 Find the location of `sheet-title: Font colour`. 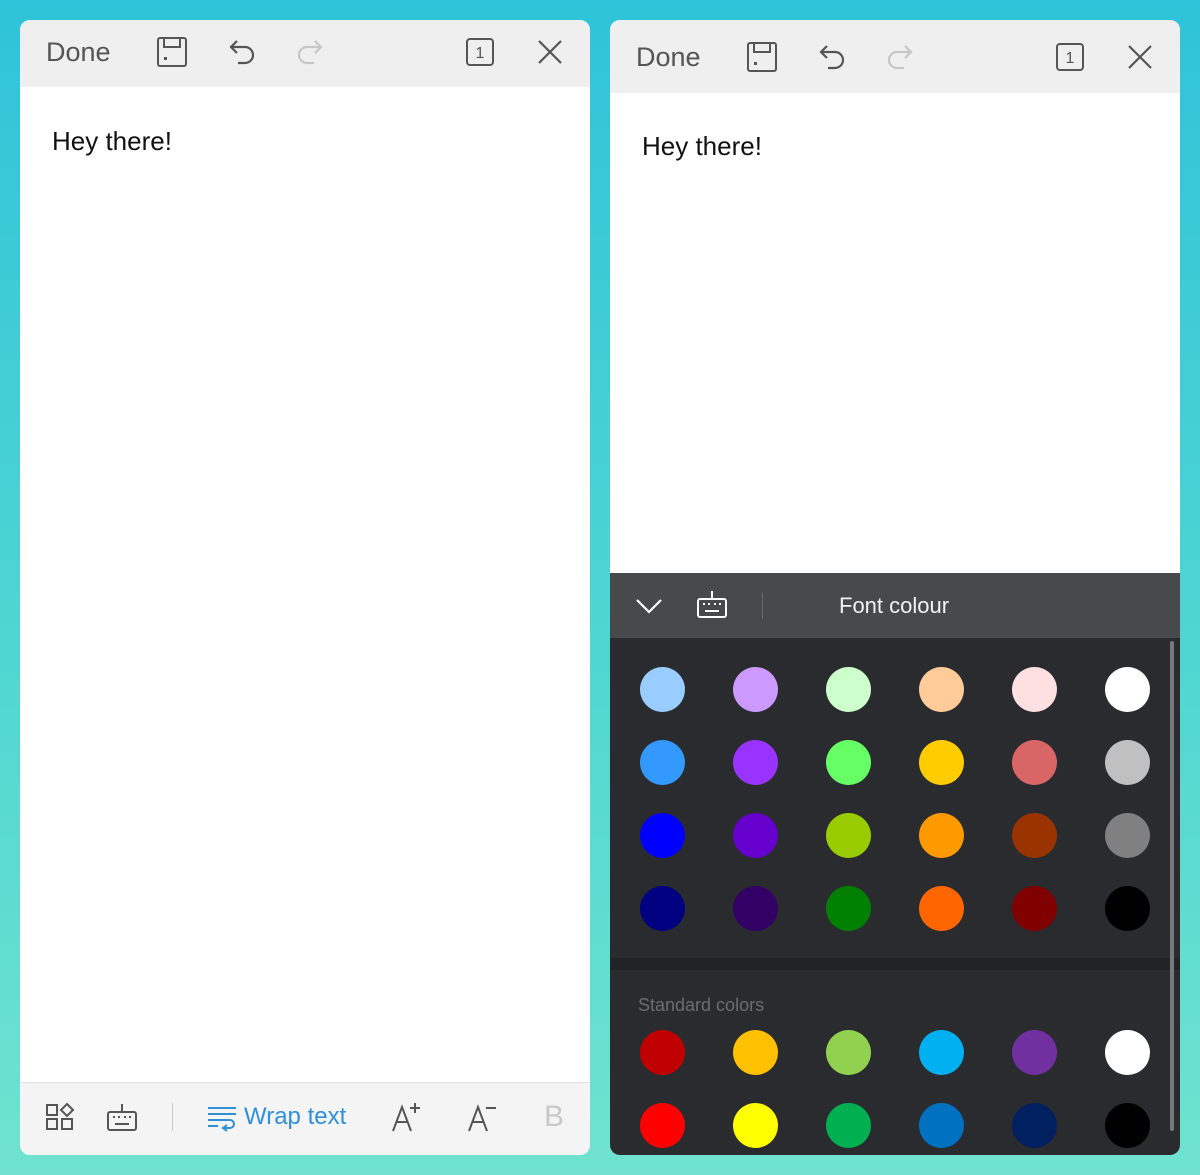

sheet-title: Font colour is located at coordinates (894, 605).